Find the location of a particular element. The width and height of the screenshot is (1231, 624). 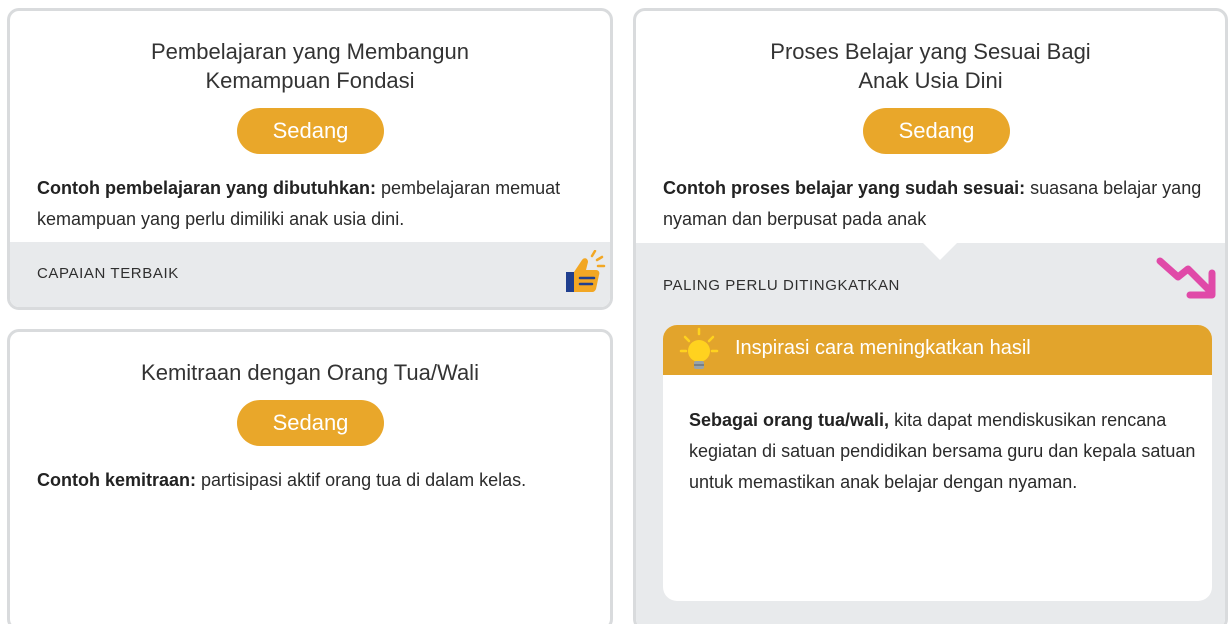

thumbs-up-icon is located at coordinates (586, 271).